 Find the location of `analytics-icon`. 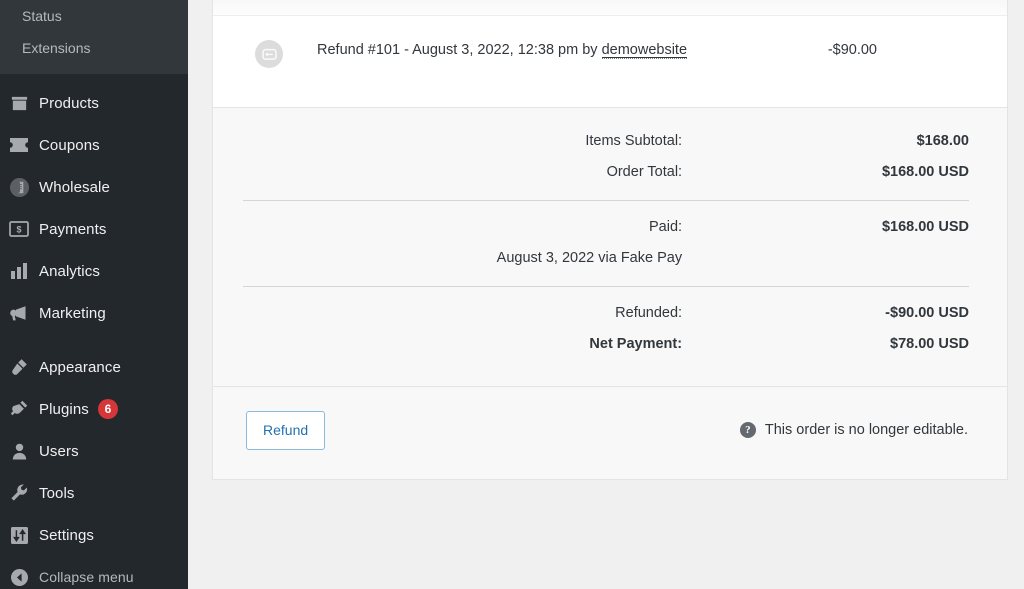

analytics-icon is located at coordinates (19, 271).